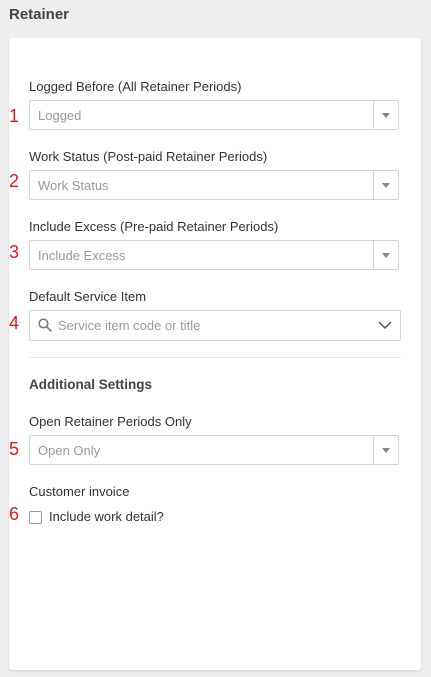 The image size is (431, 677). I want to click on include-excess-value: Include Excess, so click(82, 255).